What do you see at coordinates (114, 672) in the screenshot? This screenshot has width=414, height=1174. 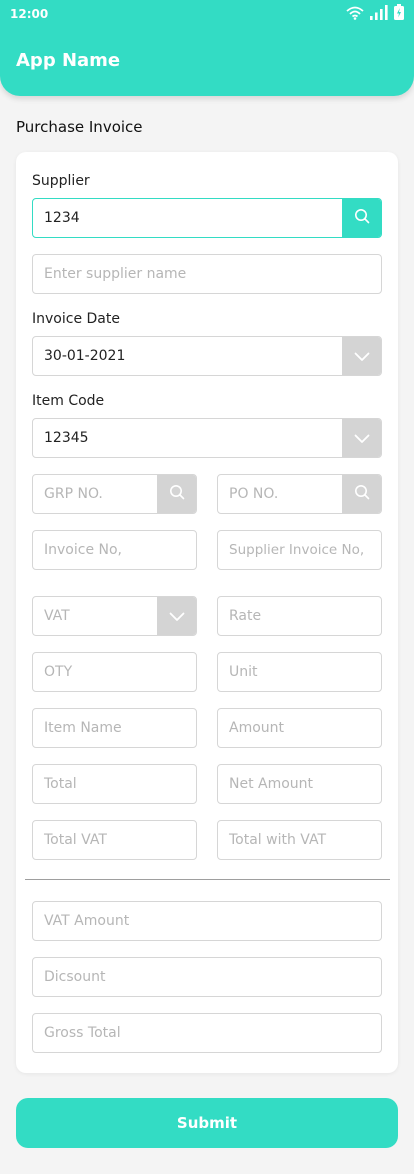 I see `qty-field: OTY` at bounding box center [114, 672].